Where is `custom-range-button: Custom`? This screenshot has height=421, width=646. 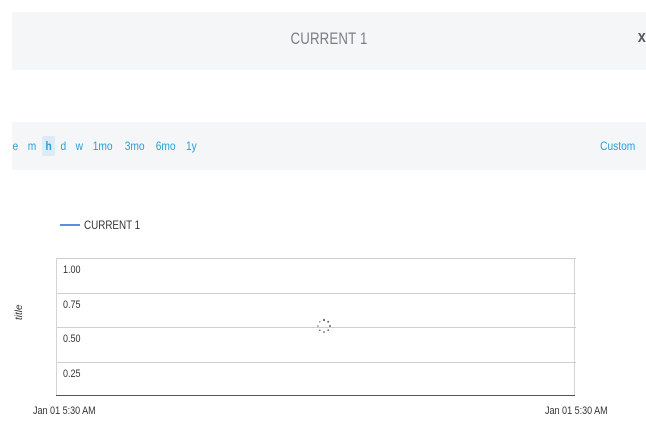 custom-range-button: Custom is located at coordinates (617, 146).